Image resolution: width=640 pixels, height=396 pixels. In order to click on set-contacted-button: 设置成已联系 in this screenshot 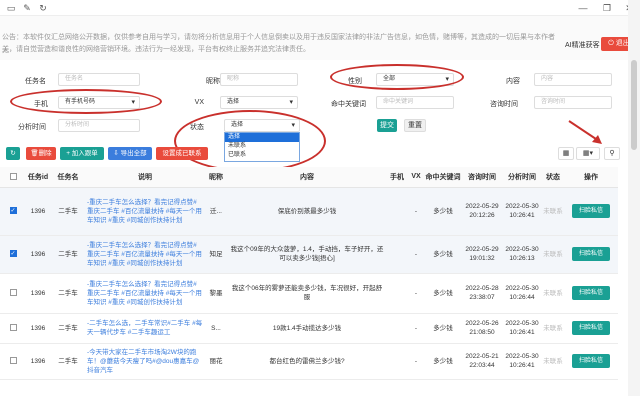, I will do `click(182, 153)`.